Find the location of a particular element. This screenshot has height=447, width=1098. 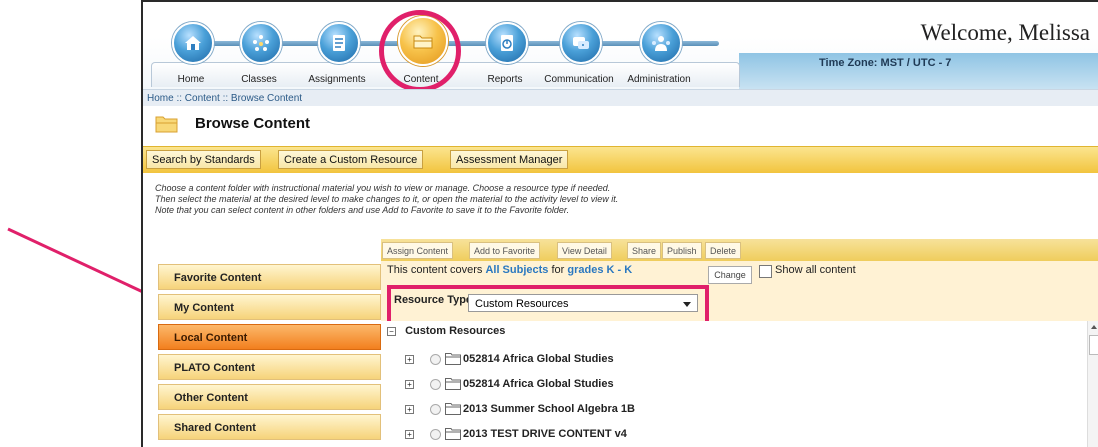

nav-reports-label: Reports is located at coordinates (505, 79).